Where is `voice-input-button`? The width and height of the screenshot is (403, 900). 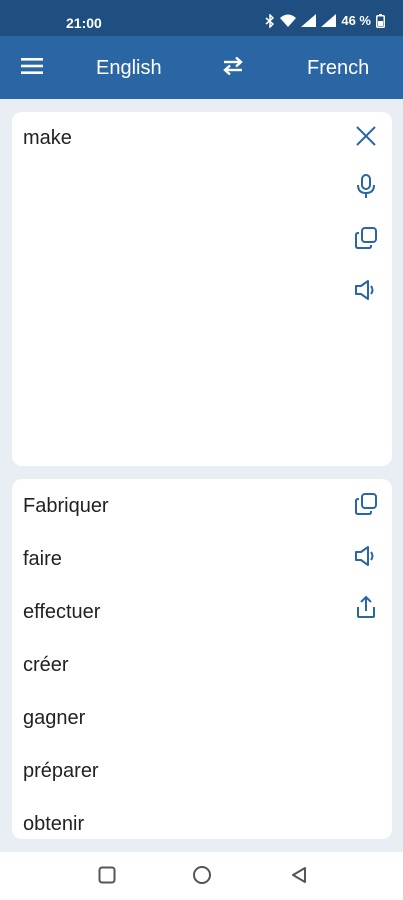
voice-input-button is located at coordinates (366, 189).